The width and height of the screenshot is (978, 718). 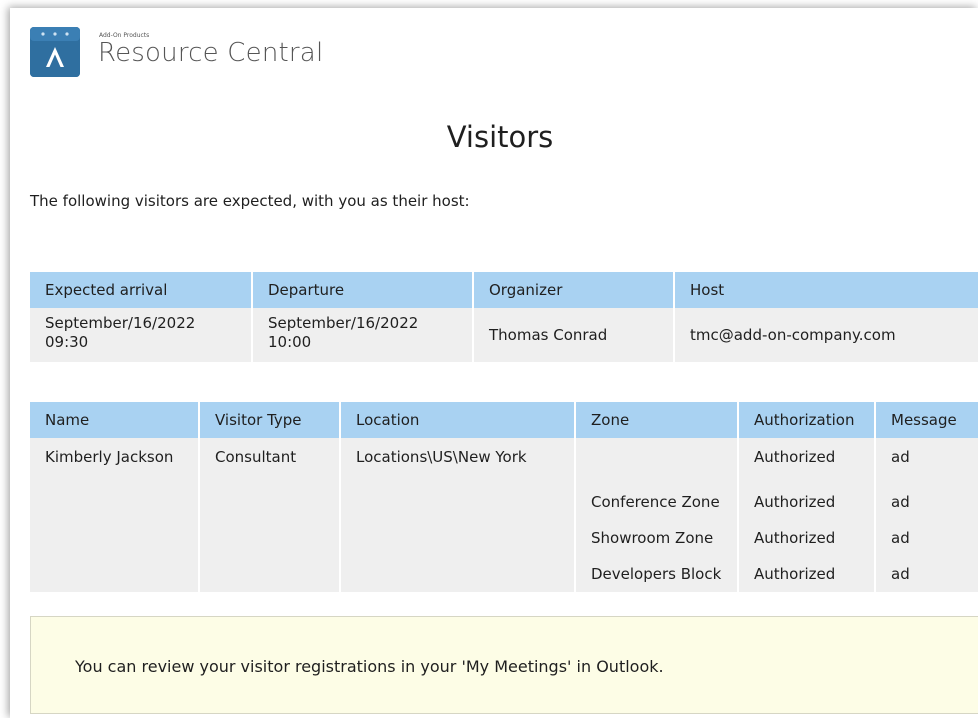 What do you see at coordinates (574, 290) in the screenshot?
I see `header-organizer: Organizer` at bounding box center [574, 290].